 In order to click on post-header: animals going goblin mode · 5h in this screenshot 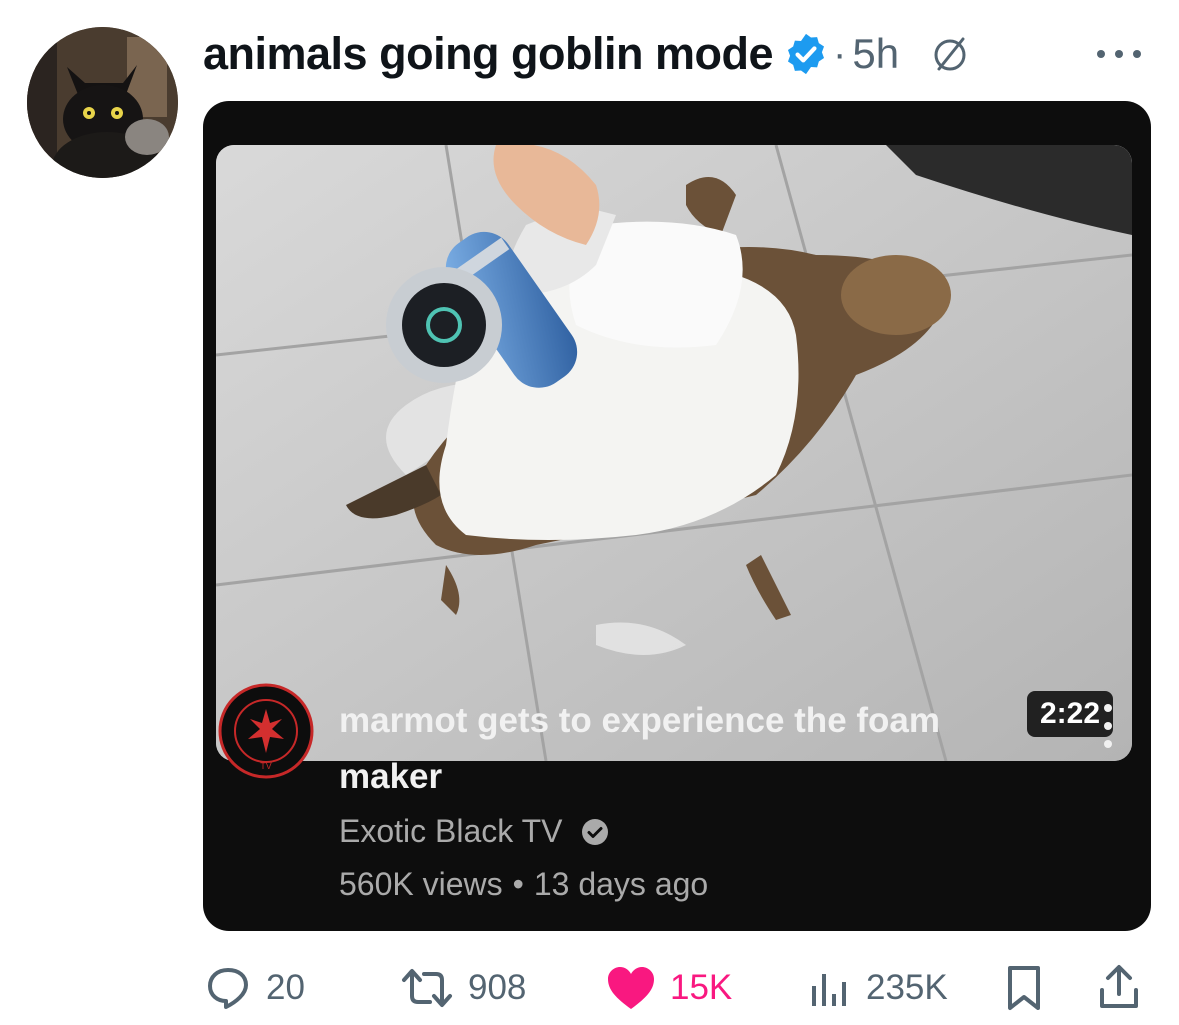, I will do `click(676, 54)`.